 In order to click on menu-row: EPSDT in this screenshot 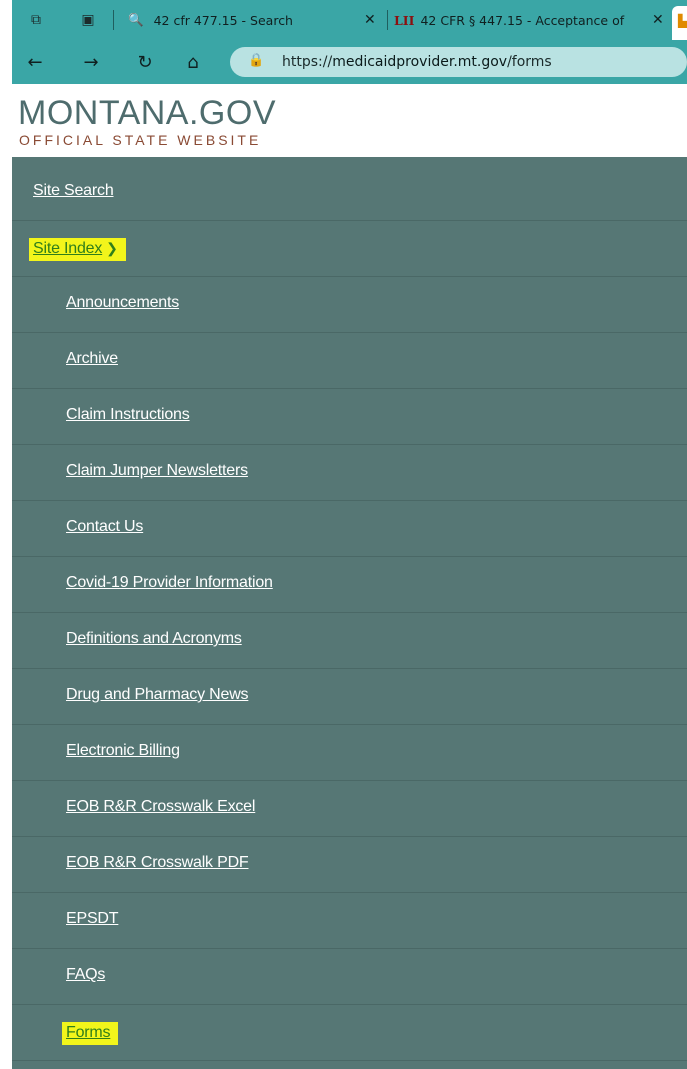, I will do `click(349, 920)`.